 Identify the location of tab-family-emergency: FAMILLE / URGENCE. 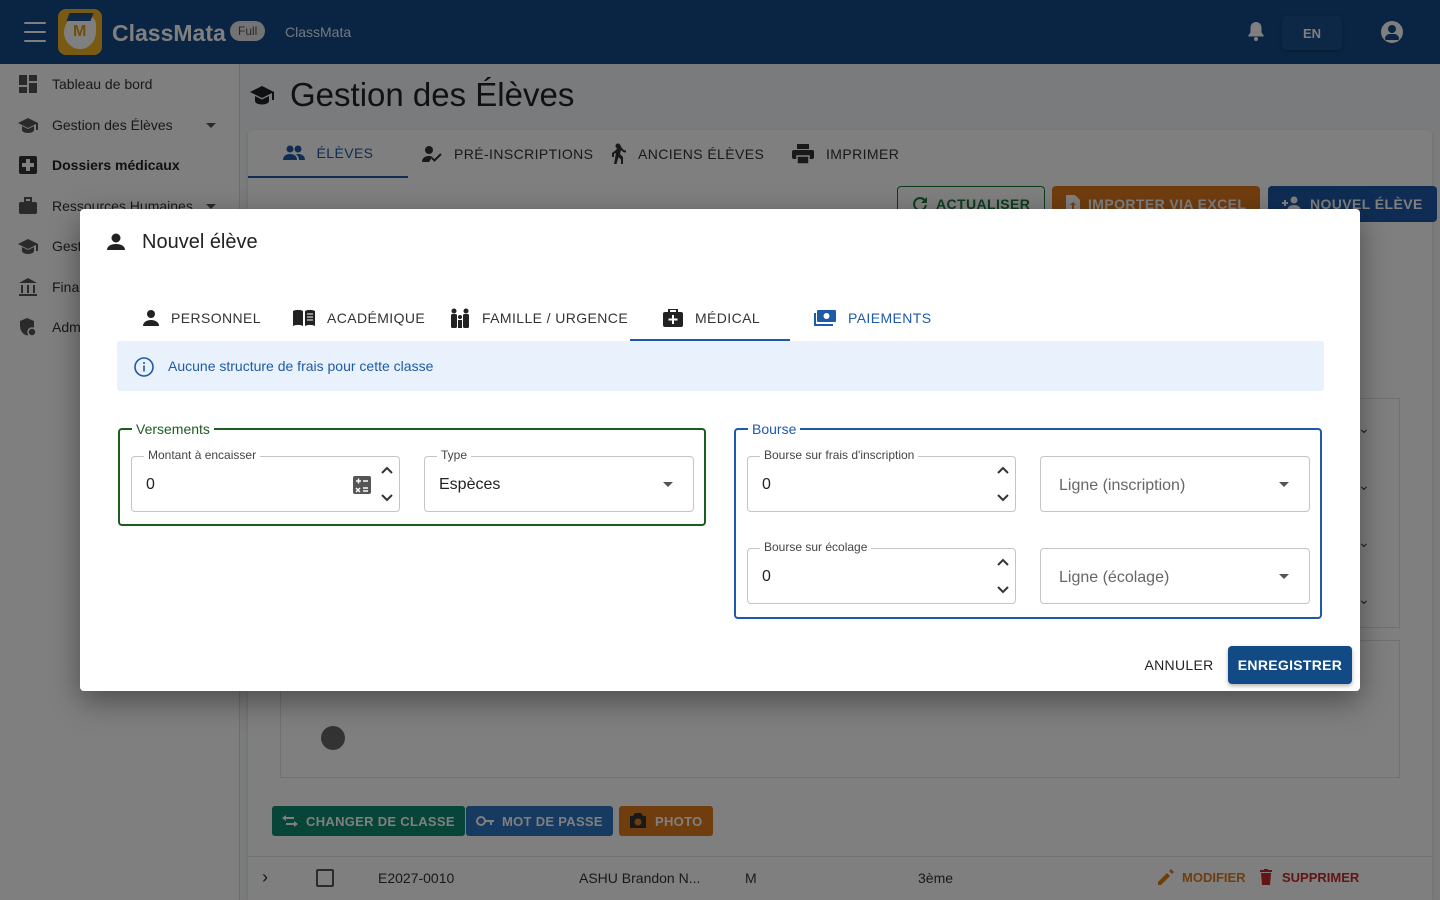
(539, 318).